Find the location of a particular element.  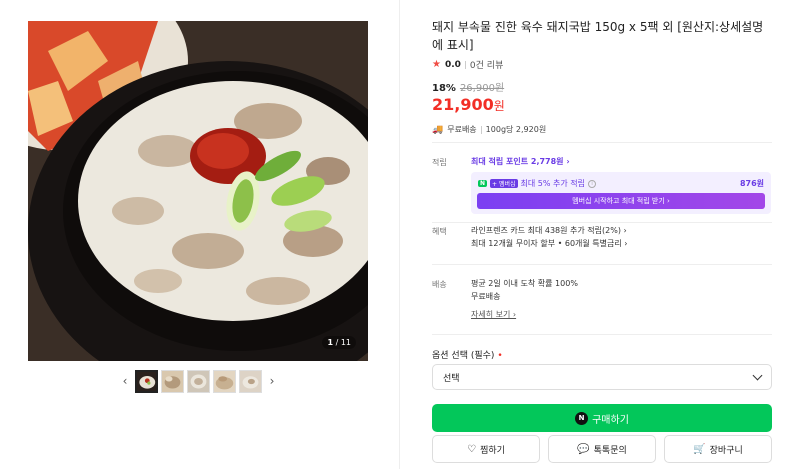

sale-price-unit: 원 is located at coordinates (499, 106).